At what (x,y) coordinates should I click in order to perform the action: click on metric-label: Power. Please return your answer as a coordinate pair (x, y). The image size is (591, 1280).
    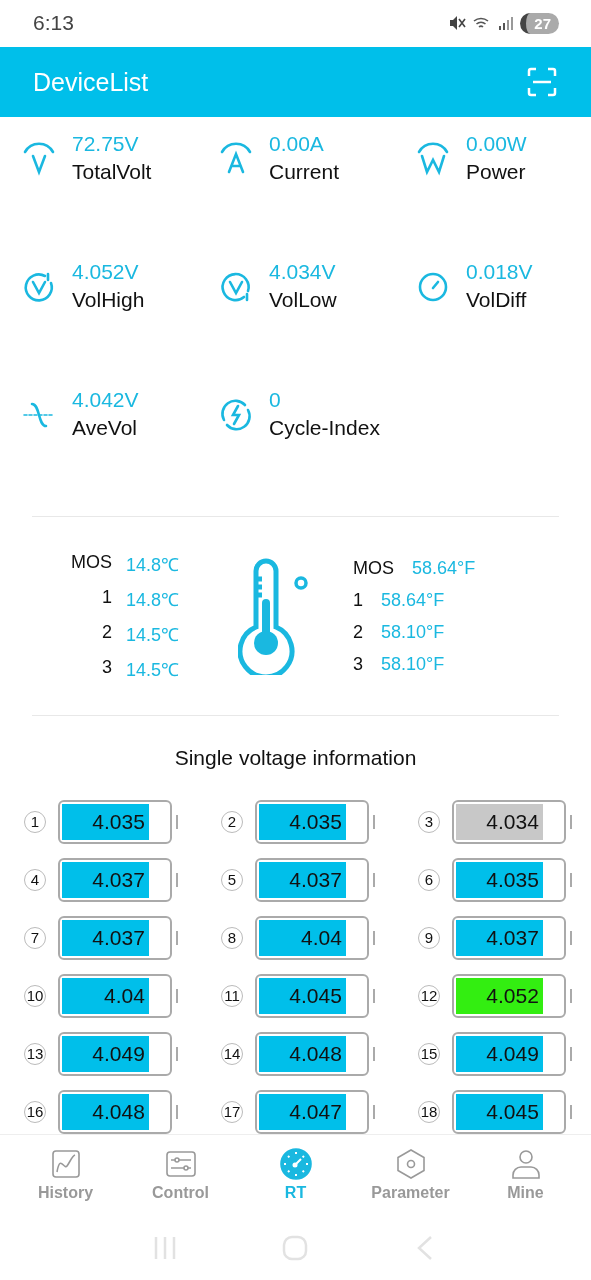
    Looking at the image, I should click on (496, 172).